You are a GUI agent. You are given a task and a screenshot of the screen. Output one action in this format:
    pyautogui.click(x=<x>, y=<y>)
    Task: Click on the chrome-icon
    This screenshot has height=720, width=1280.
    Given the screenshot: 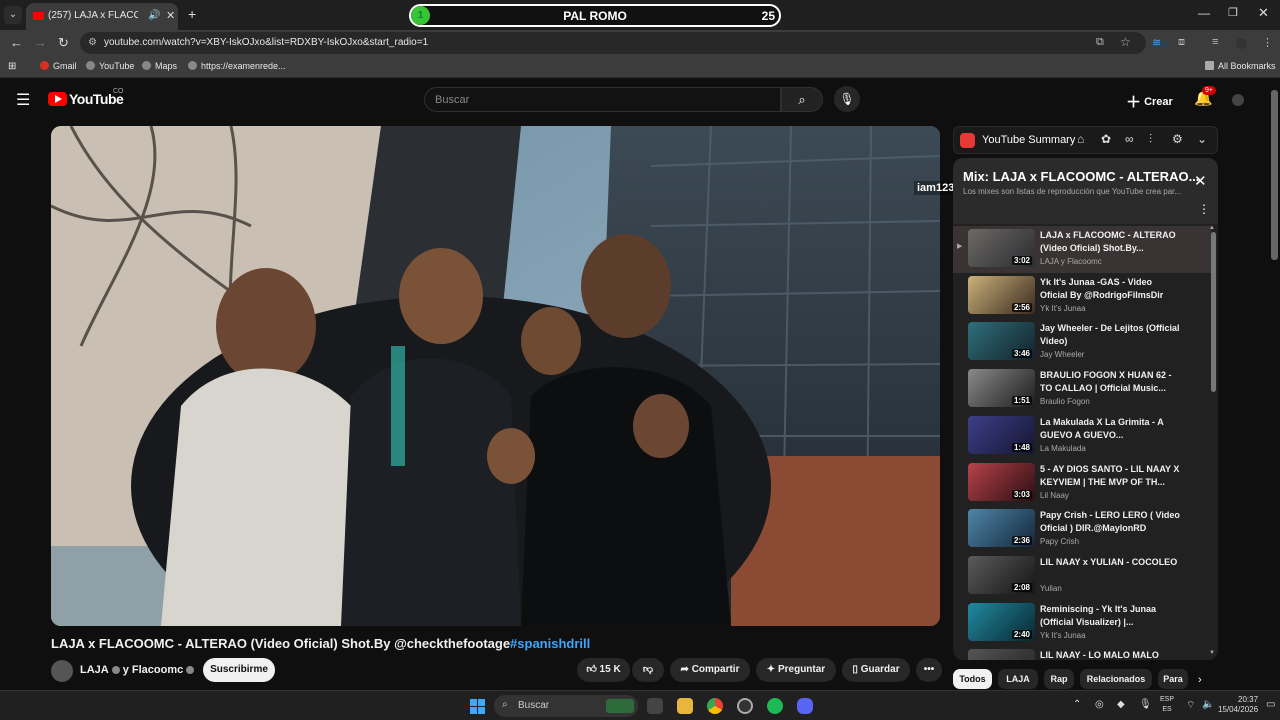 What is the action you would take?
    pyautogui.click(x=715, y=706)
    